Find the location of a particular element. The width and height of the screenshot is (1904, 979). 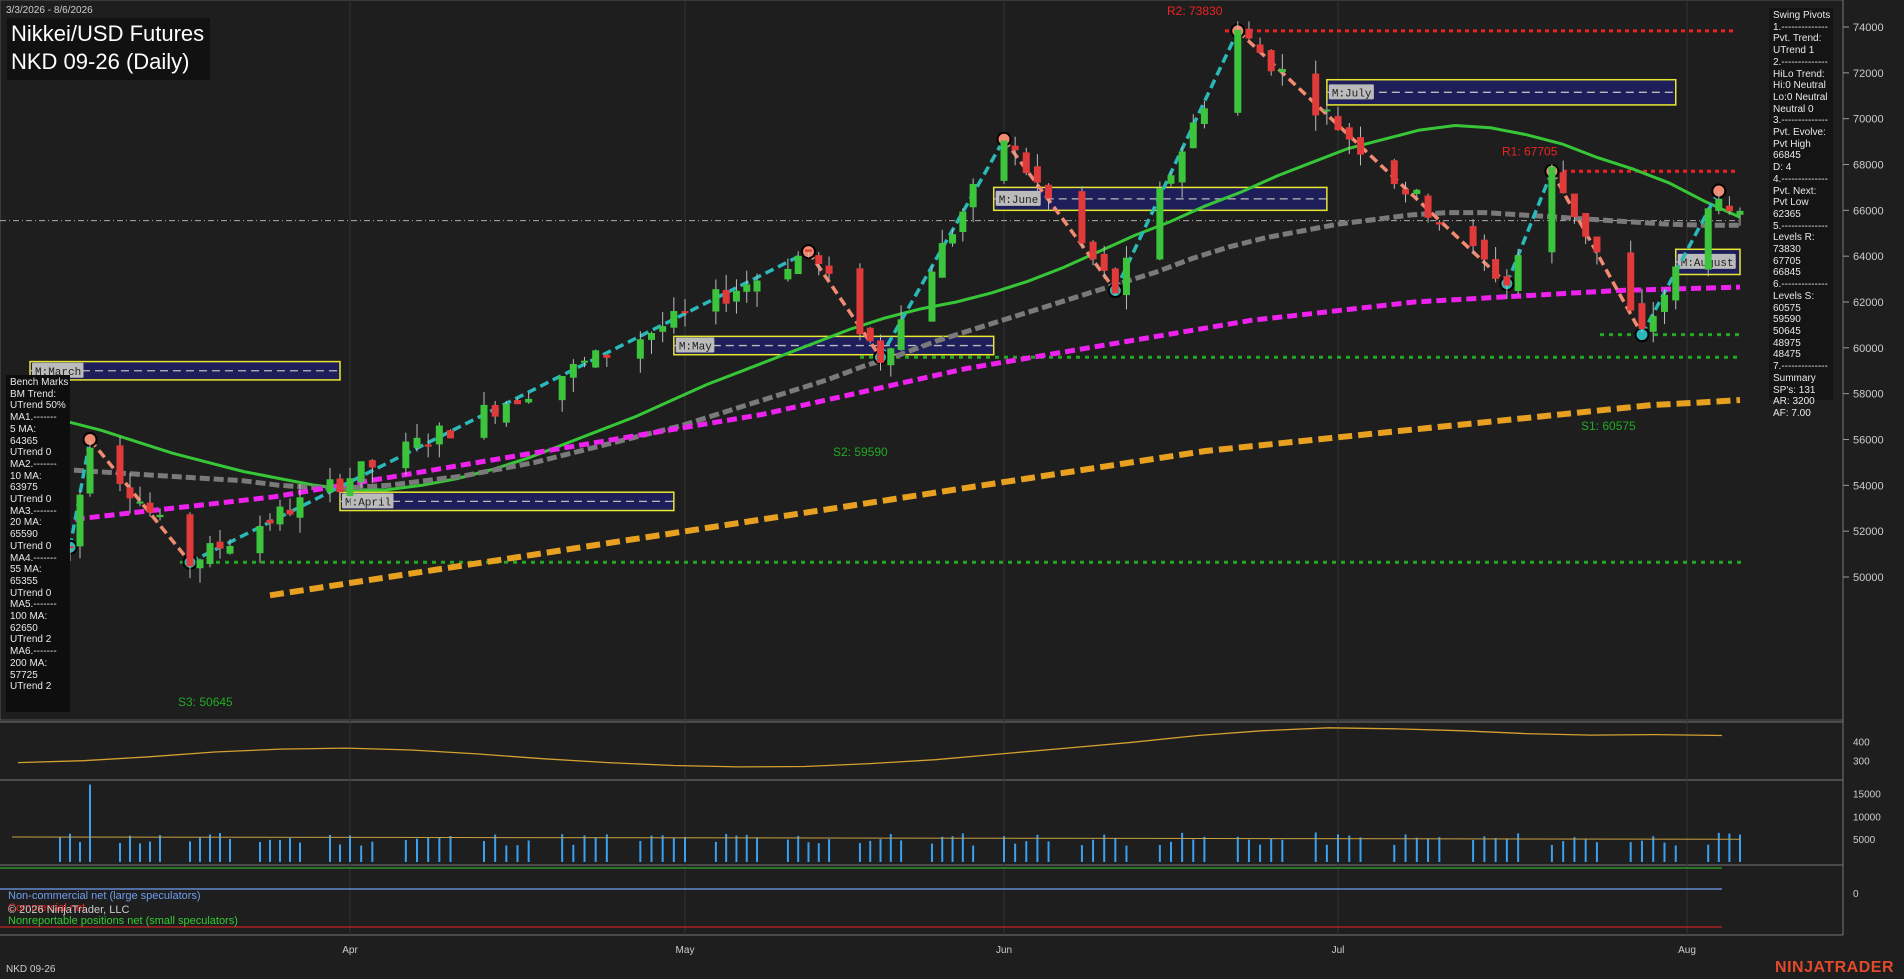

swing-pivots-line: 67705 is located at coordinates (1787, 261).